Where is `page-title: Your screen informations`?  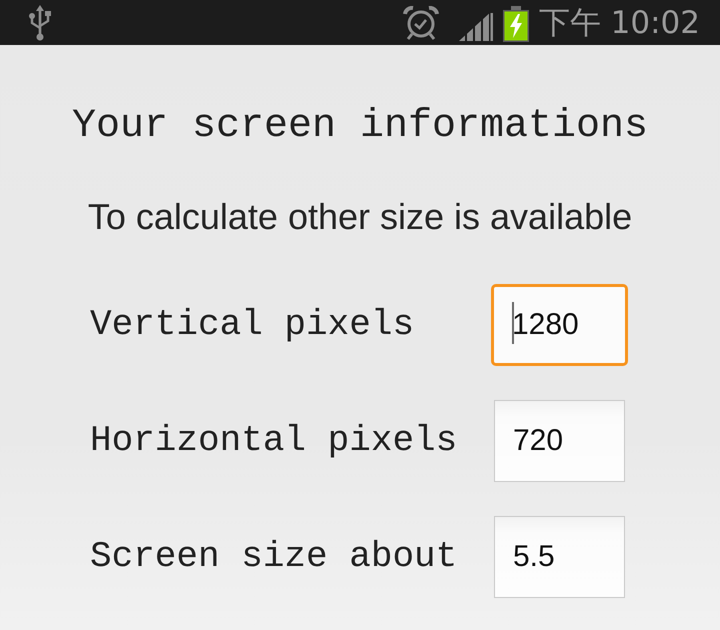
page-title: Your screen informations is located at coordinates (360, 127).